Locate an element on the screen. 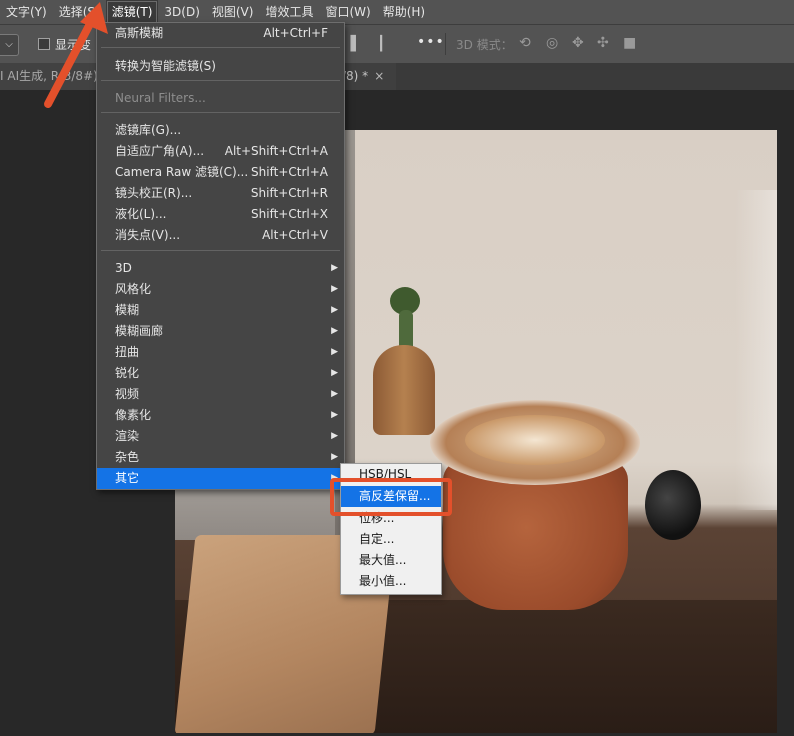  toolbar-divider is located at coordinates (445, 44).